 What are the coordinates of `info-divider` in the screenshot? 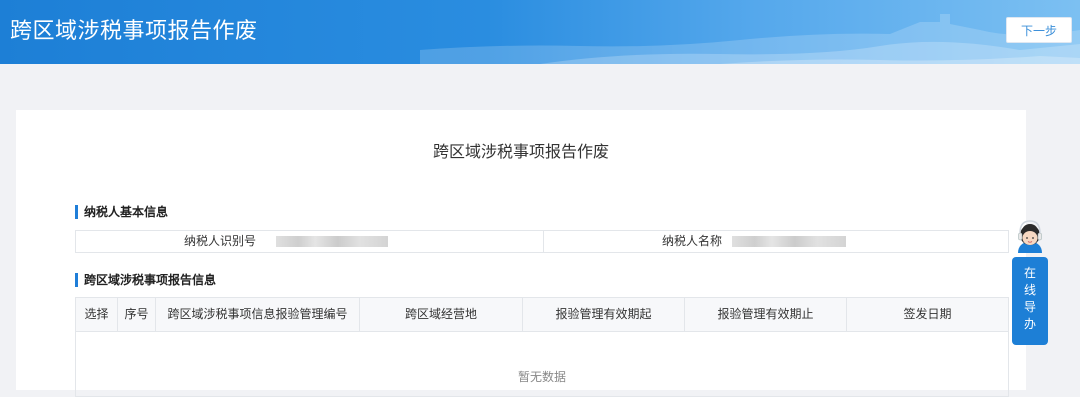 It's located at (543, 241).